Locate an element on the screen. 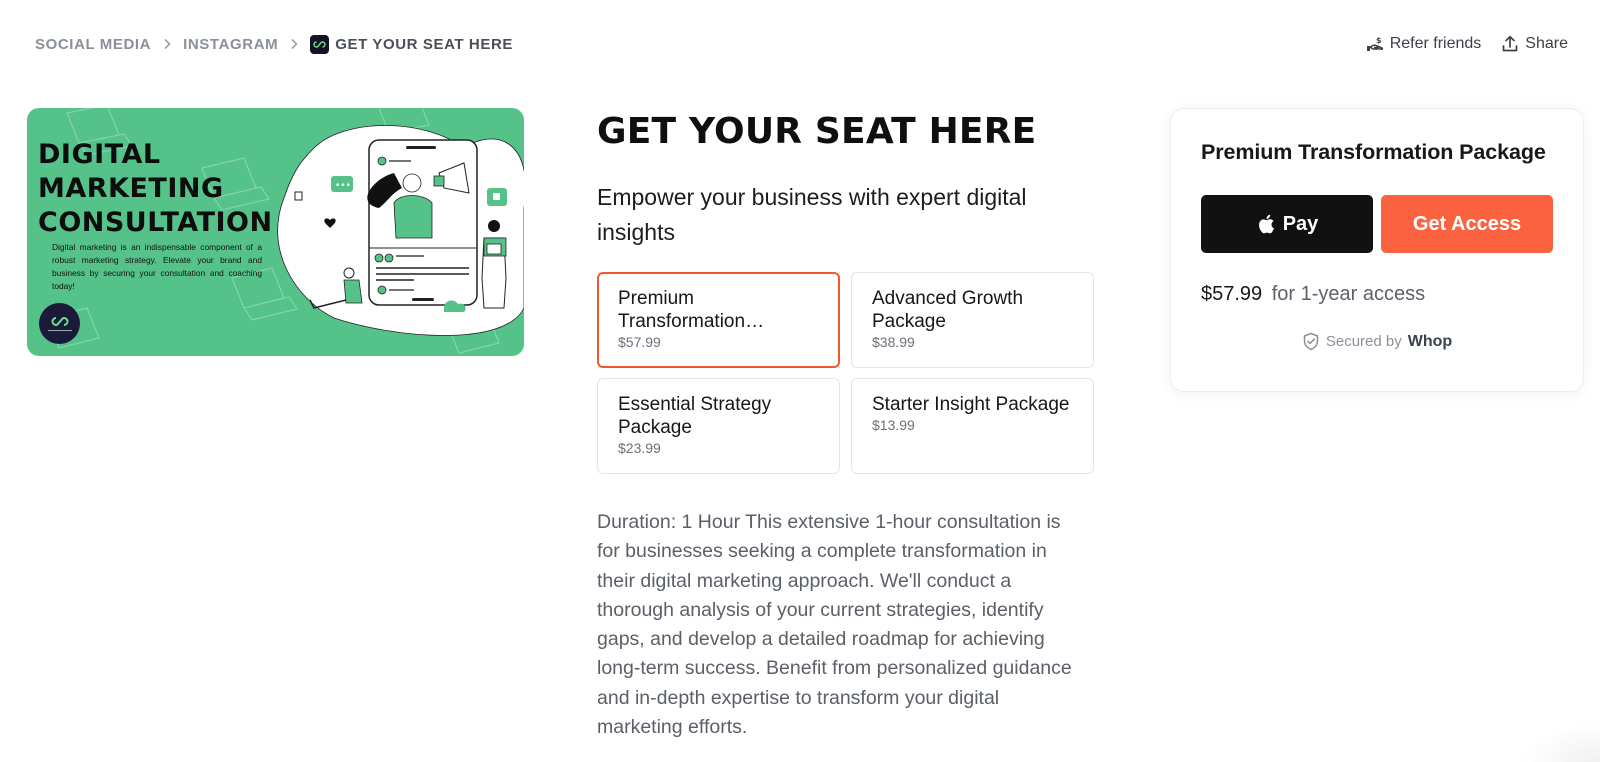 The image size is (1600, 762). plan-option-essential-strategy: Essential Strategy Package $23.99 is located at coordinates (718, 426).